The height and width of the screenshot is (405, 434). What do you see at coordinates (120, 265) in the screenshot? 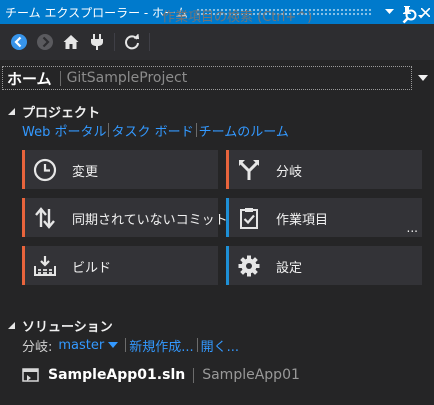
I see `tile-builds: ビルド` at bounding box center [120, 265].